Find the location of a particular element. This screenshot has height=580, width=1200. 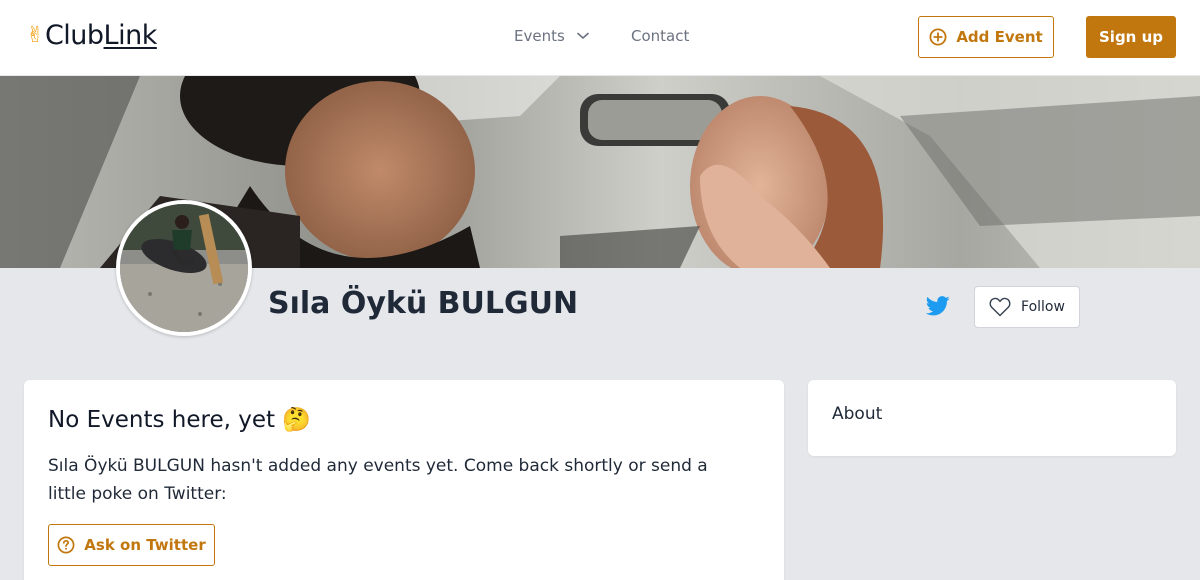

logo-text-link: Link is located at coordinates (130, 35).